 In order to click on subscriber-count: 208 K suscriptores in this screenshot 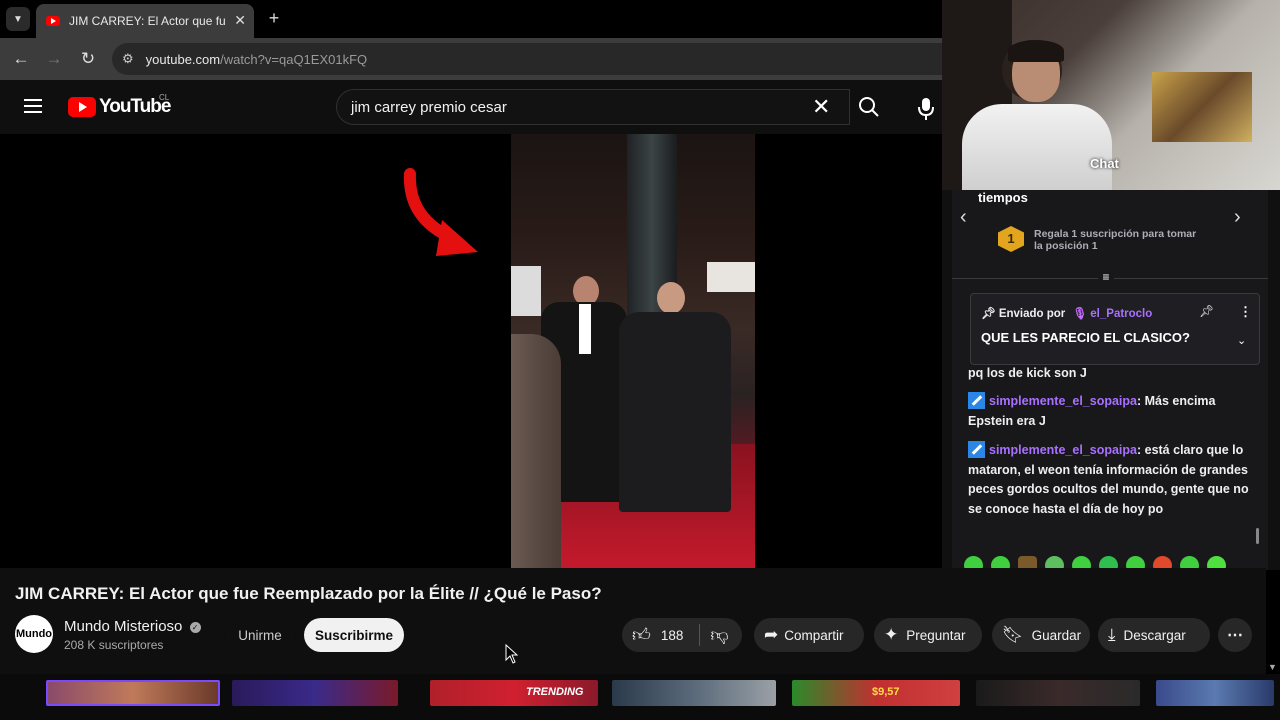, I will do `click(114, 645)`.